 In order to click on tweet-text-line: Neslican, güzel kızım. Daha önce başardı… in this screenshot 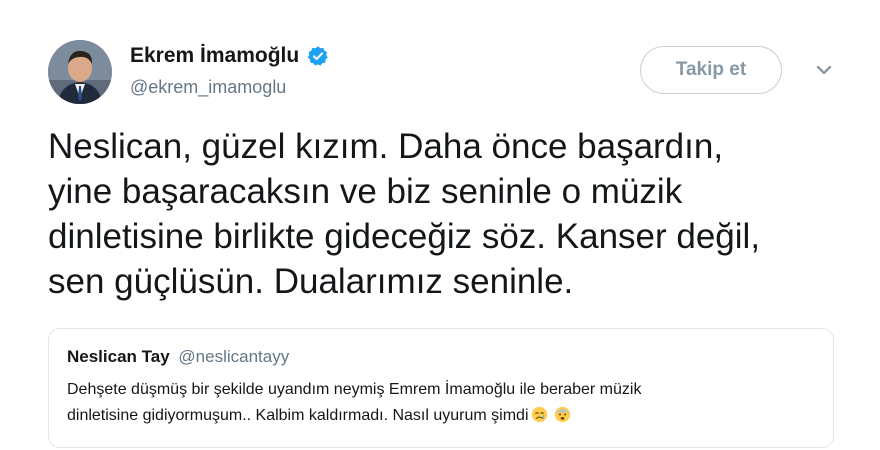, I will do `click(386, 146)`.